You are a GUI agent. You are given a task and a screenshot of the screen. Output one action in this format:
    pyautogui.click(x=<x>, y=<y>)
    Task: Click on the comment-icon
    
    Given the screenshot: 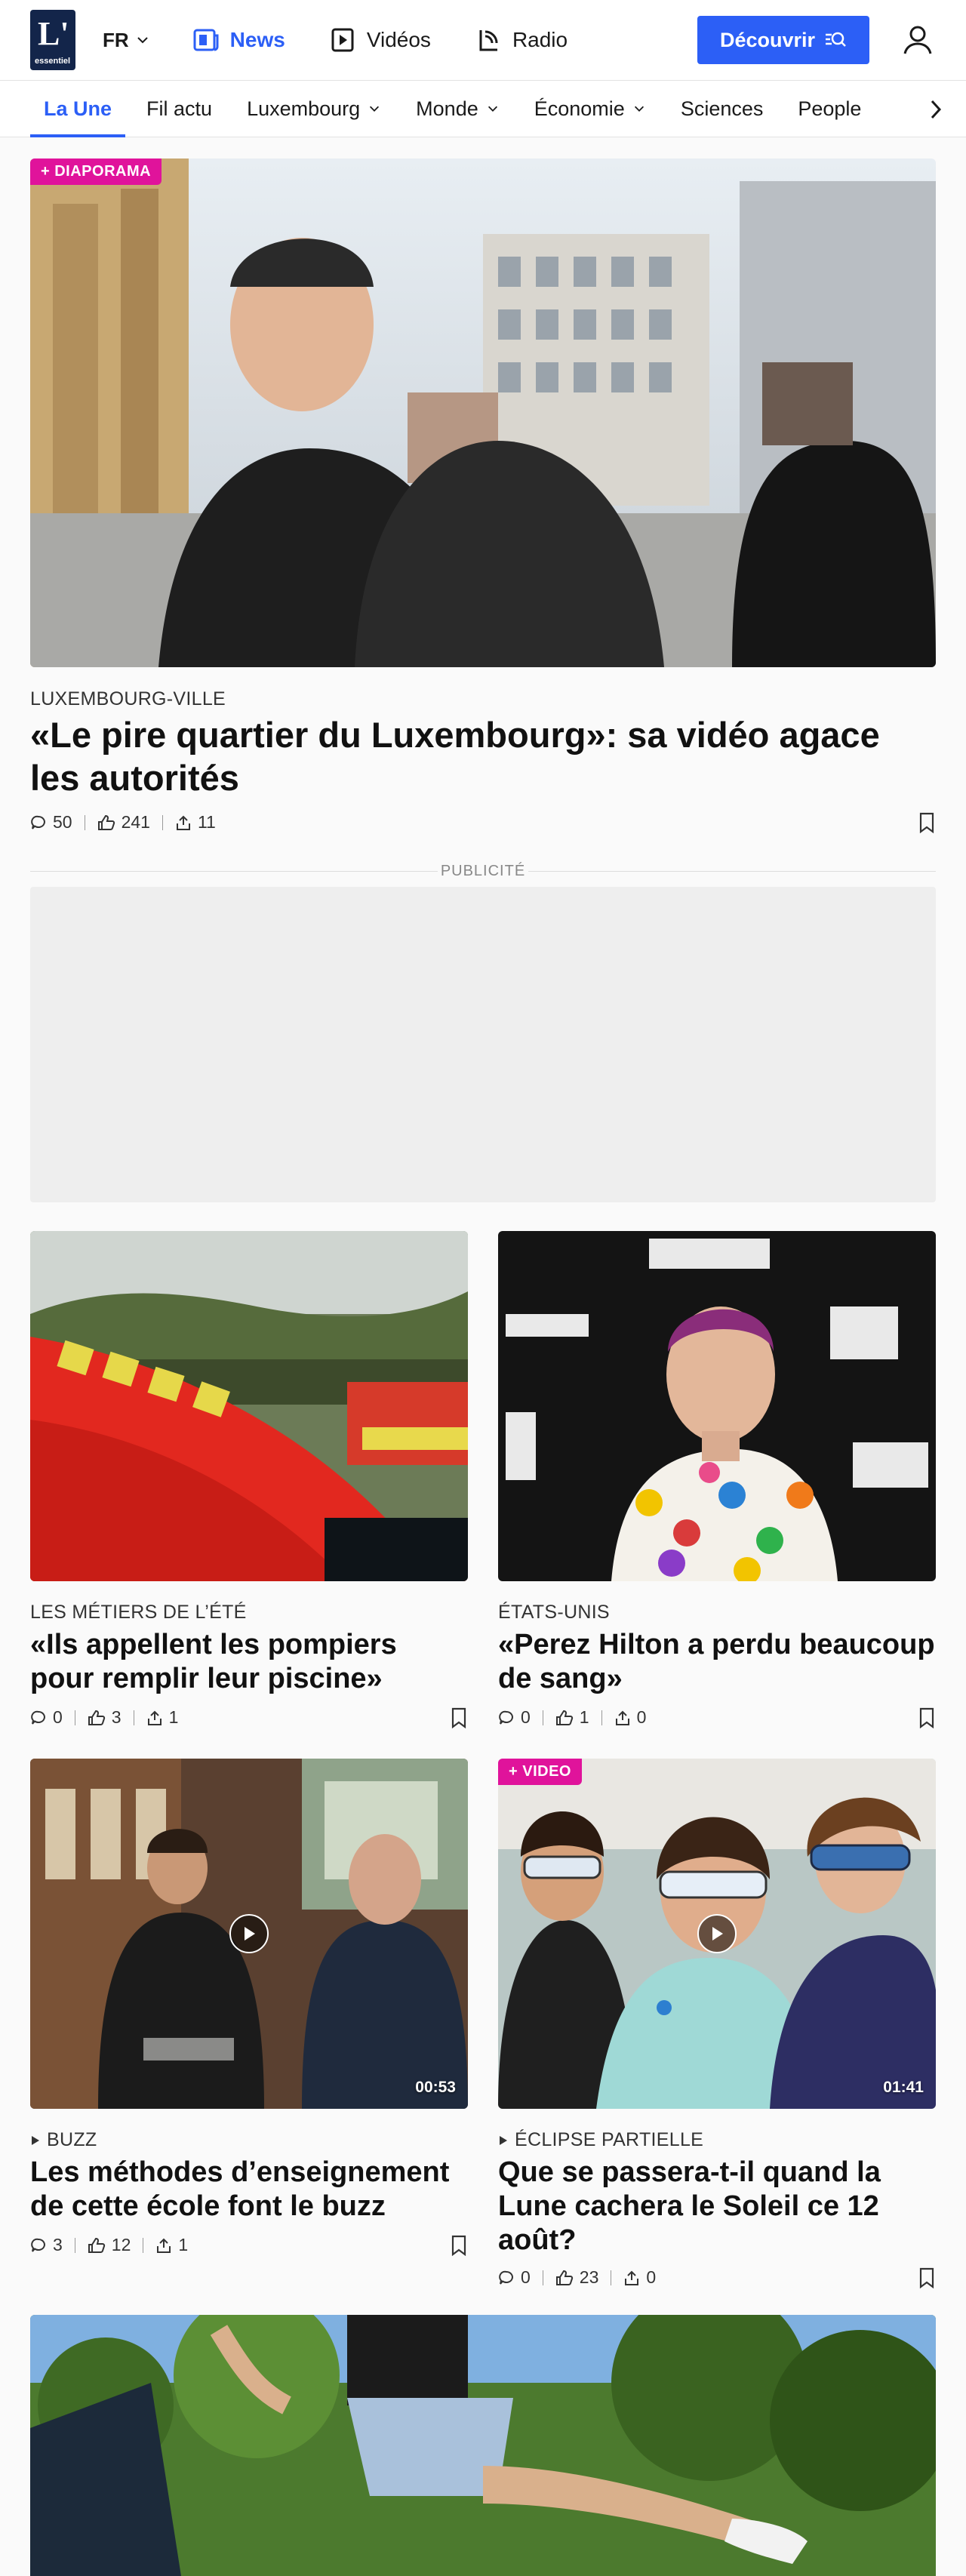 What is the action you would take?
    pyautogui.click(x=506, y=1717)
    